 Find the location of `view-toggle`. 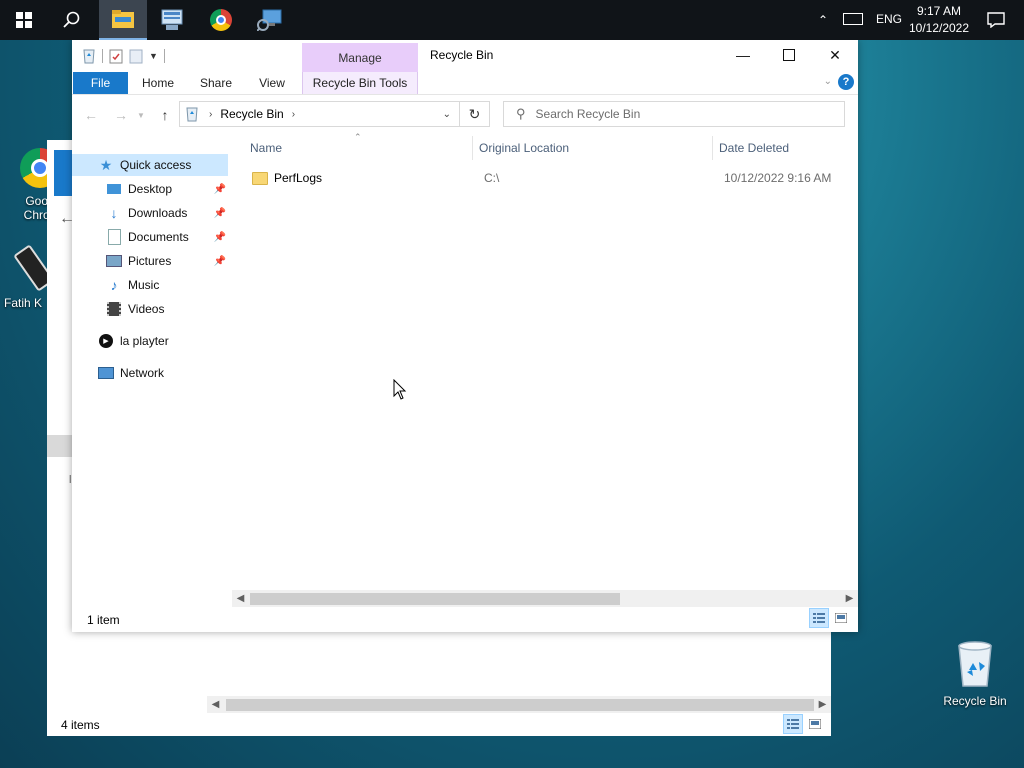

view-toggle is located at coordinates (830, 618).